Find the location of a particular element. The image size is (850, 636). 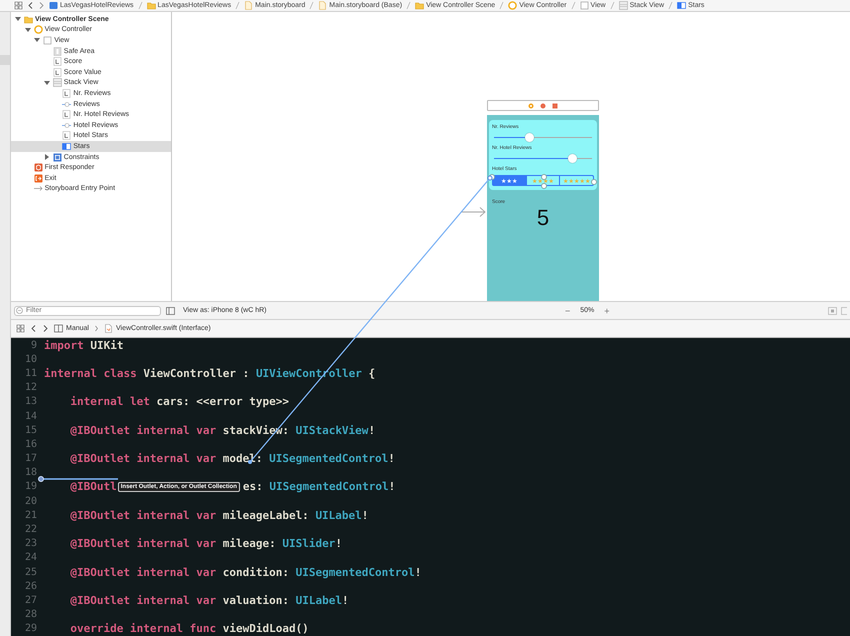

line-number: 19 is located at coordinates (30, 486).